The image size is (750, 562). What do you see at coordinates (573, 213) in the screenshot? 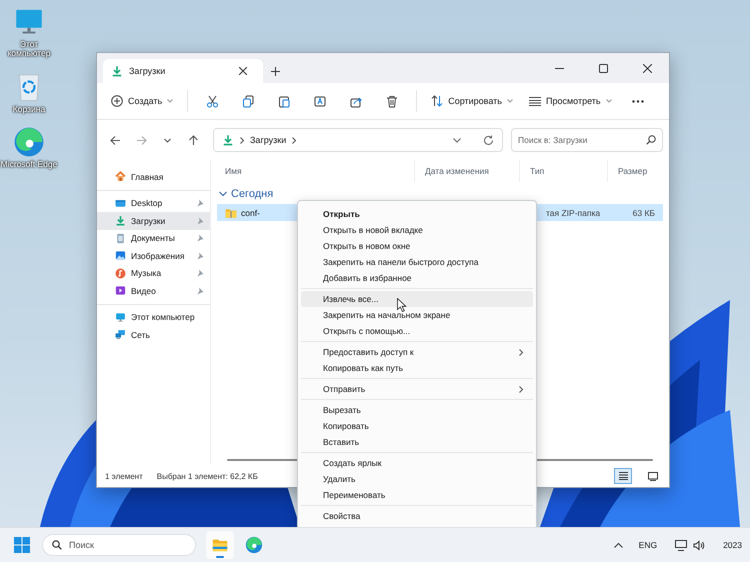
I see `file-type: тая ZIP-папка` at bounding box center [573, 213].